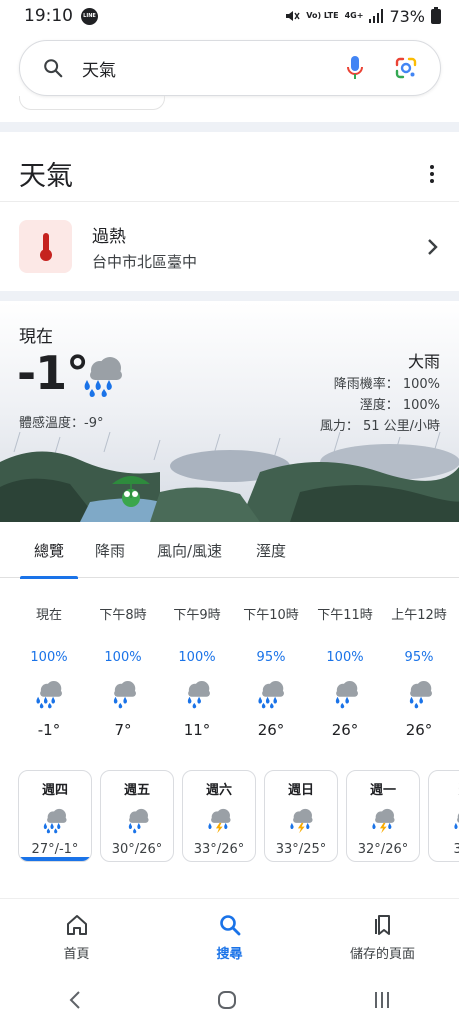  What do you see at coordinates (109, 236) in the screenshot?
I see `alert-title: 過熱` at bounding box center [109, 236].